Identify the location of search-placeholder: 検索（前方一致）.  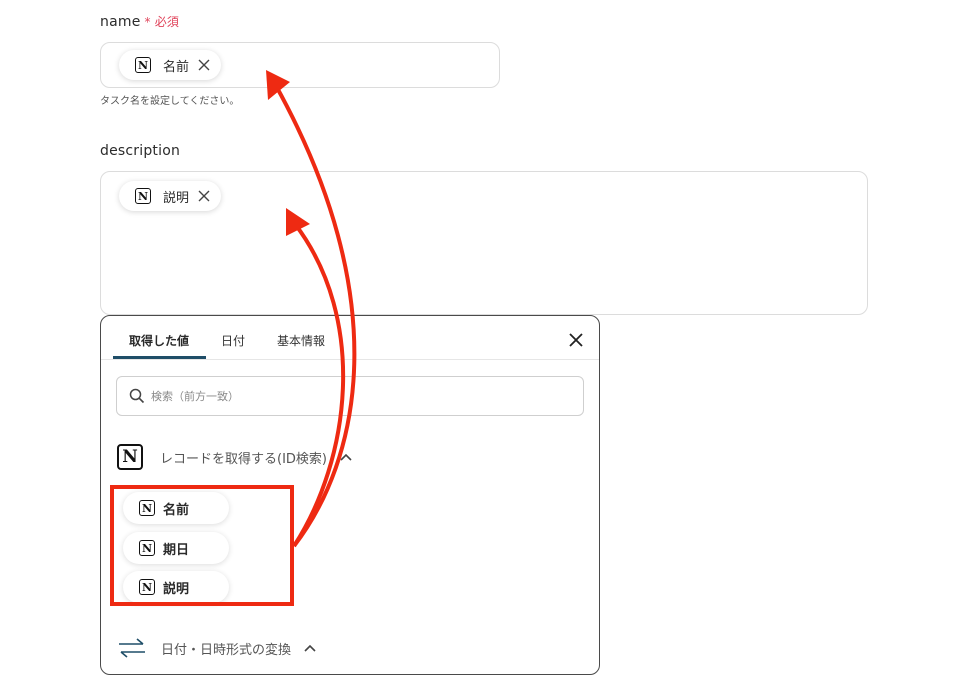
(195, 396).